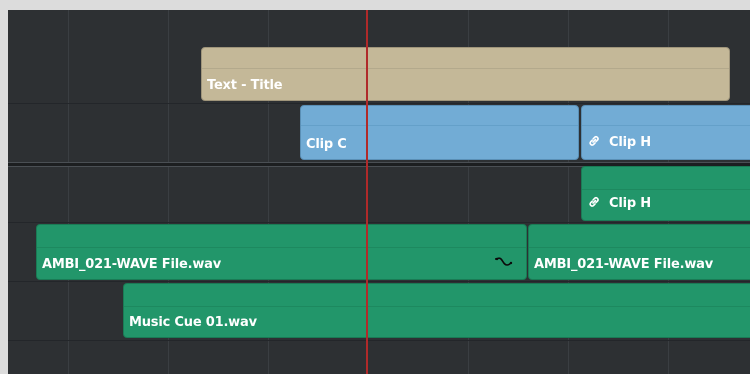 The image size is (750, 374). Describe the element at coordinates (367, 192) in the screenshot. I see `playhead` at that location.